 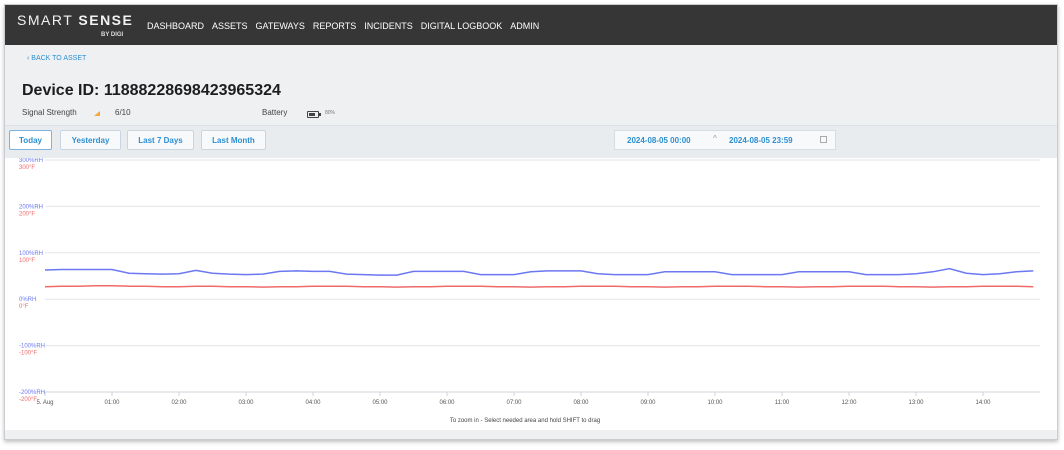 What do you see at coordinates (27, 300) in the screenshot?
I see `y-tick-label-humidity: 0%RH` at bounding box center [27, 300].